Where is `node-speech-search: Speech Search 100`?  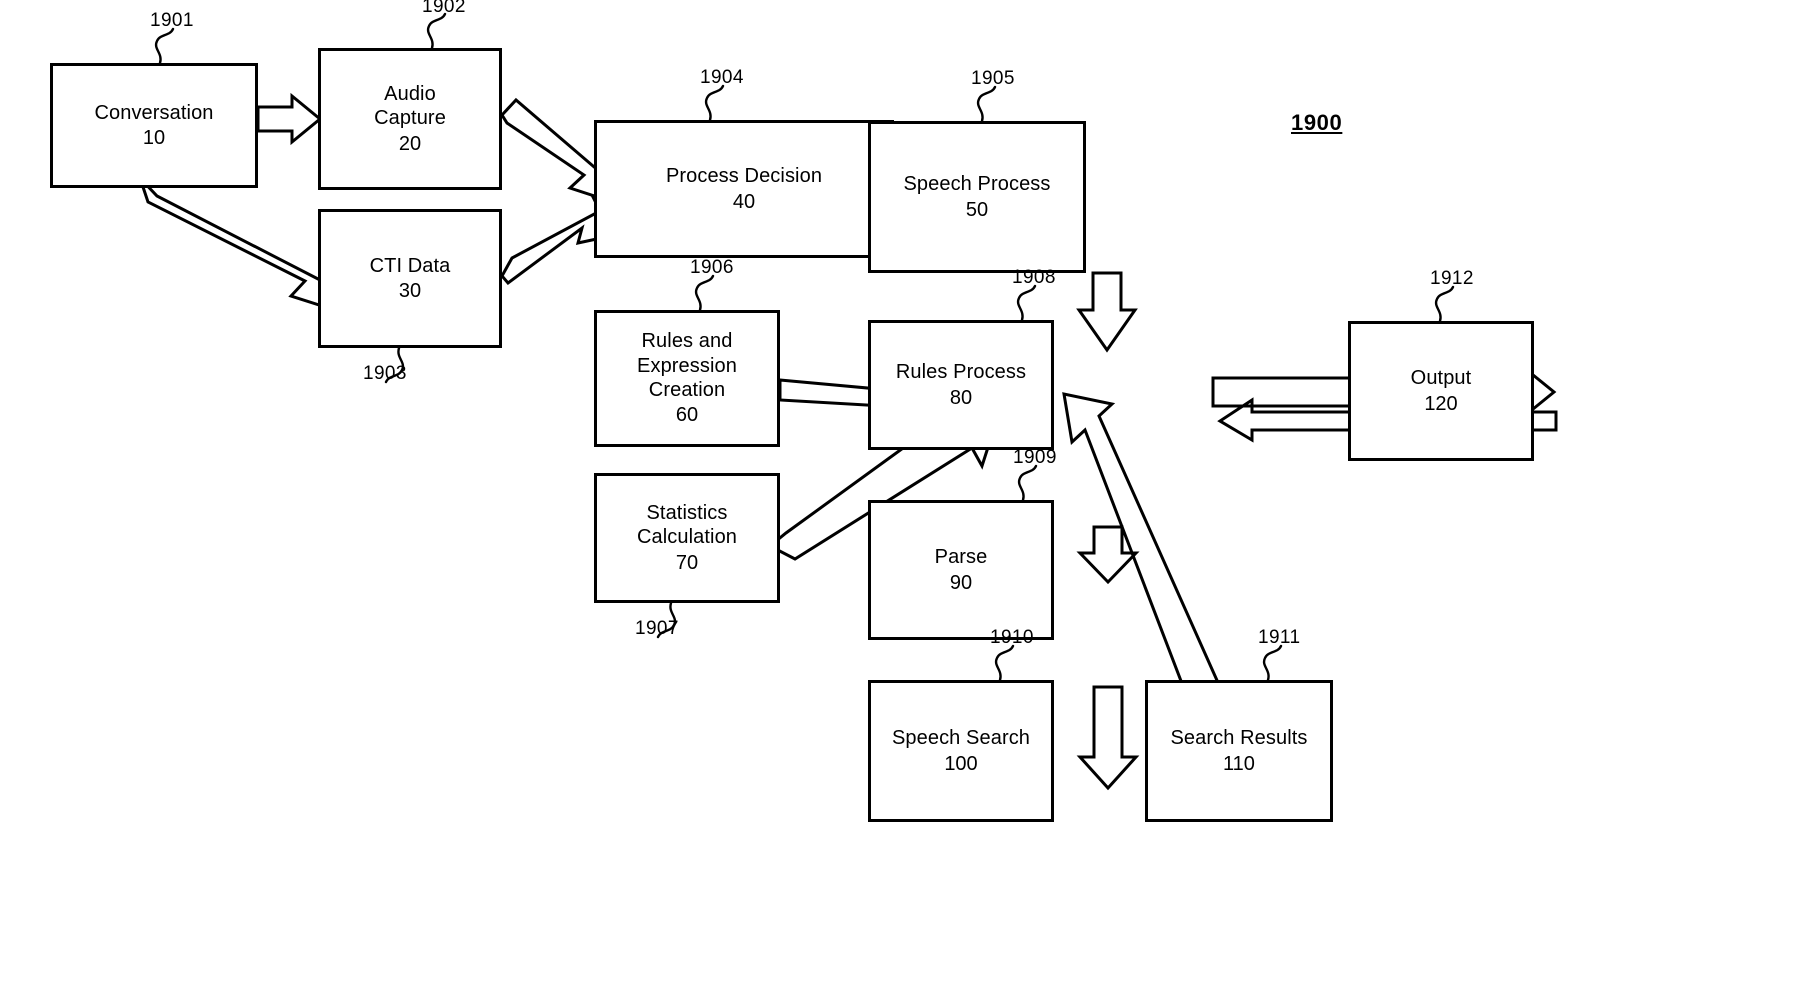
node-speech-search: Speech Search 100 is located at coordinates (961, 751).